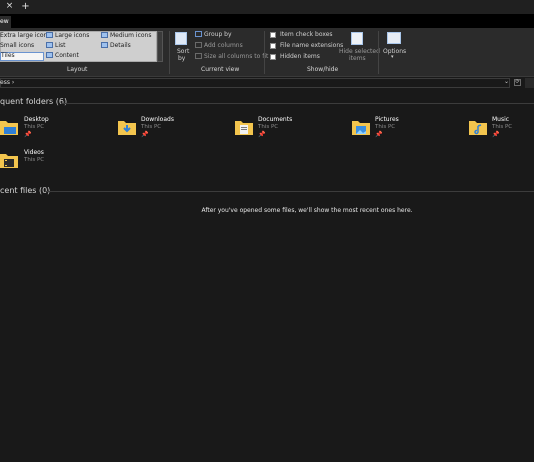 This screenshot has width=534, height=462. What do you see at coordinates (160, 46) in the screenshot?
I see `layout-gallery-scroll` at bounding box center [160, 46].